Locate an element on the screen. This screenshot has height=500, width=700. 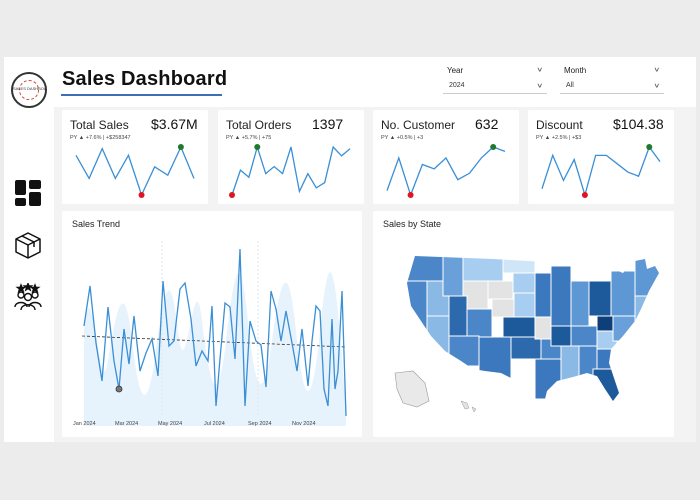
kpi-prior-year-change: PY ▲ +0.5% | +3 is located at coordinates (402, 138).